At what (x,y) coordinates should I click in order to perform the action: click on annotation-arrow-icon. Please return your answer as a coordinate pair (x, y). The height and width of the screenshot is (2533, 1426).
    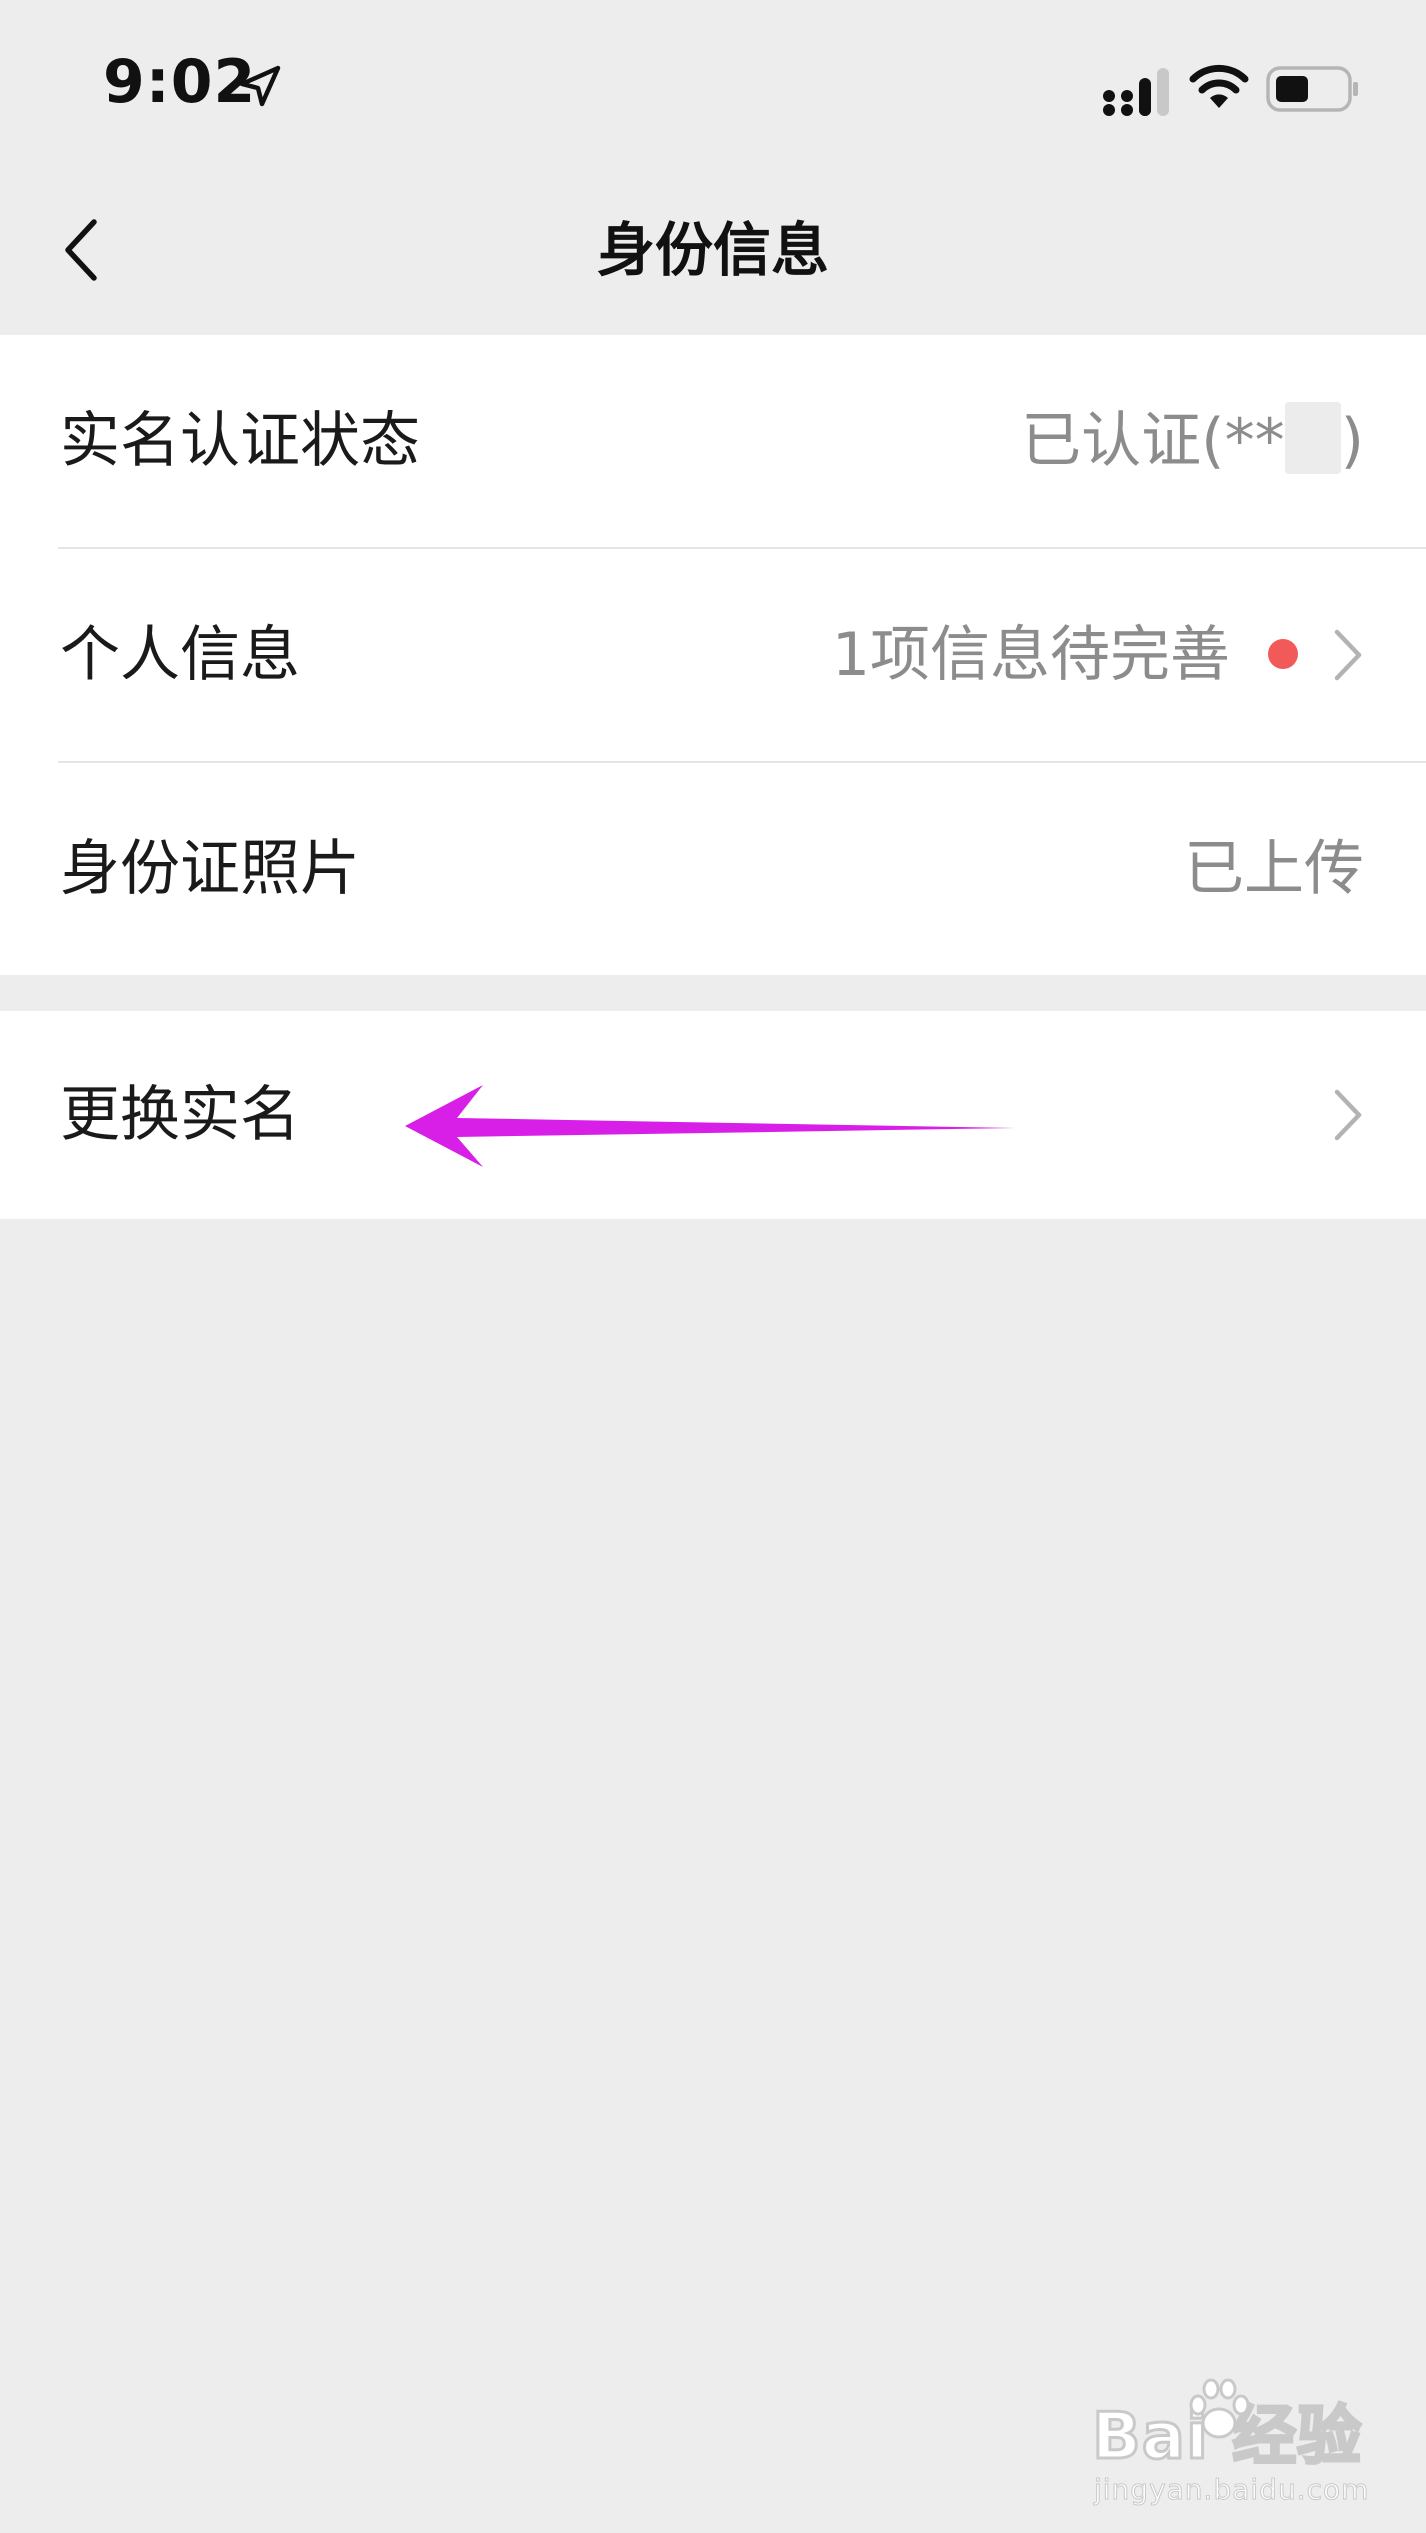
    Looking at the image, I should click on (710, 1126).